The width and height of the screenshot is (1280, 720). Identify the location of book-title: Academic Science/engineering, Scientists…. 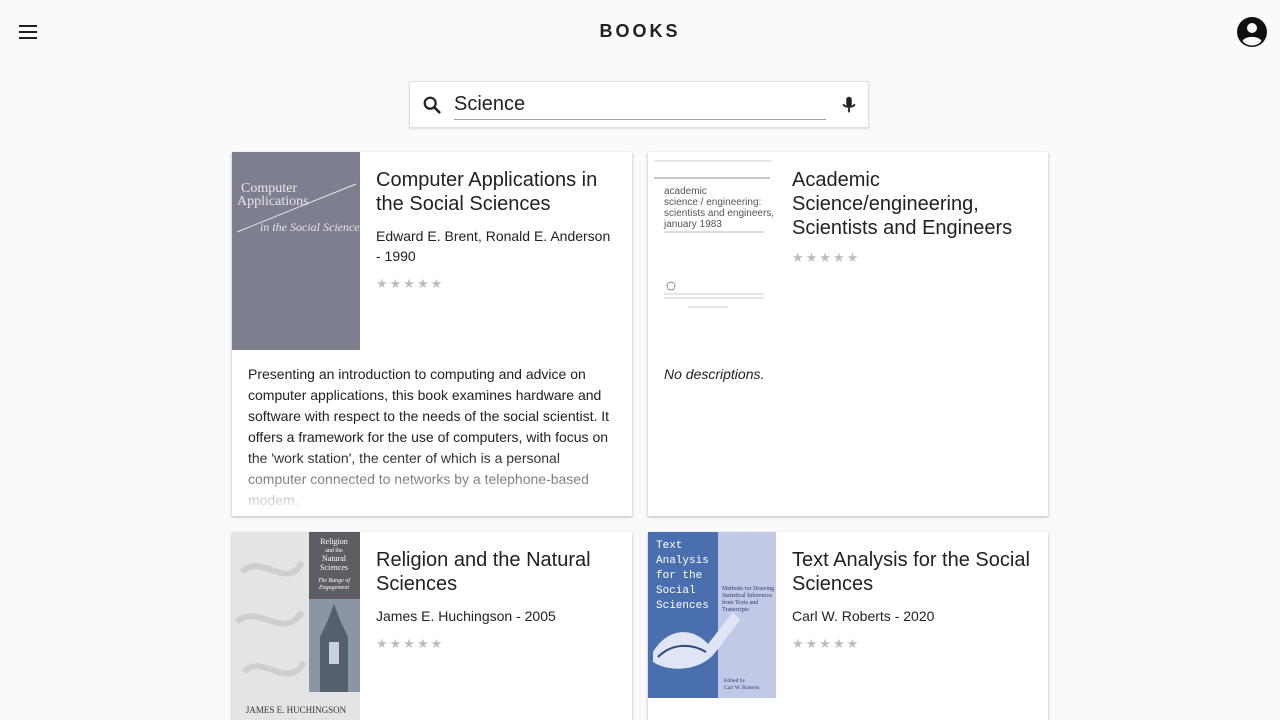
(902, 204).